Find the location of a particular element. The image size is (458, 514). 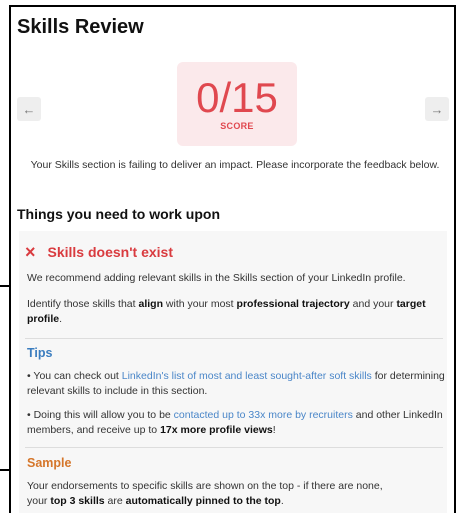

tips-heading: Tips is located at coordinates (40, 353).